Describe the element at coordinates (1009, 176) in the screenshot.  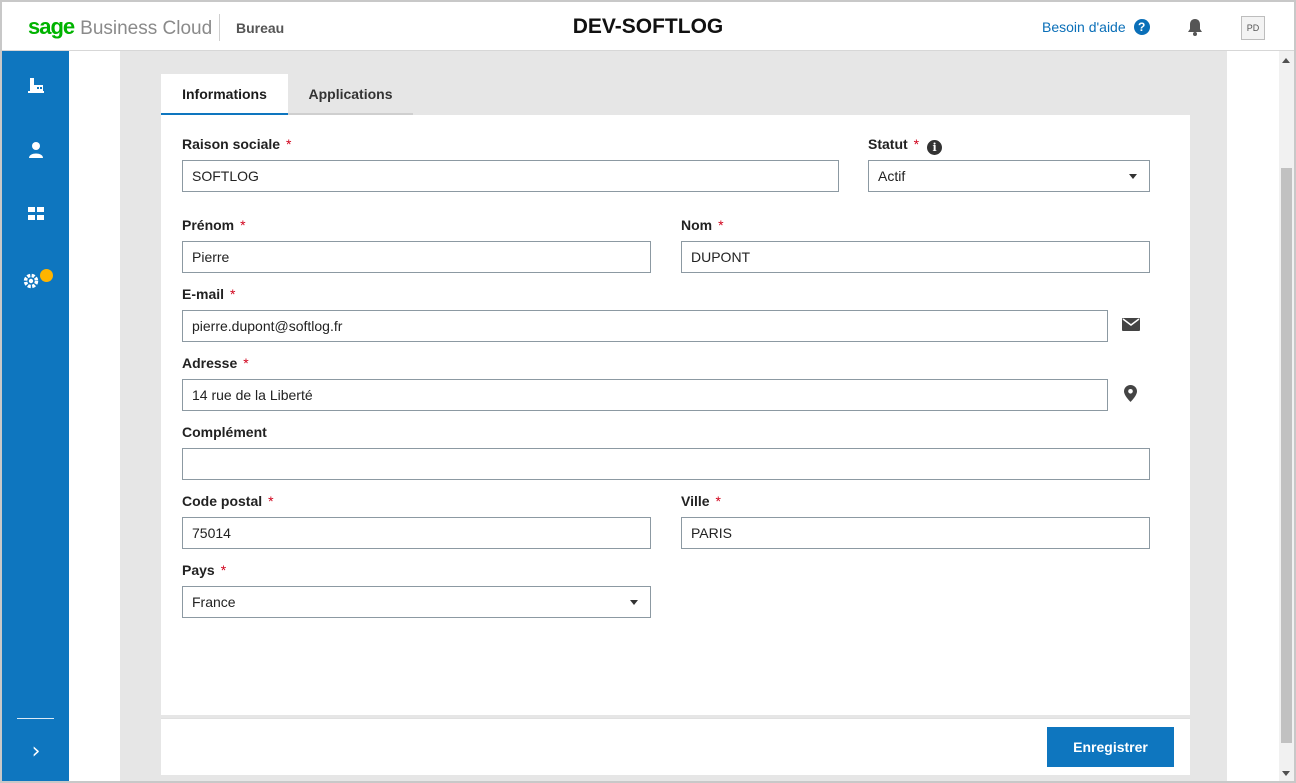
I see `statut-select: Actif` at that location.